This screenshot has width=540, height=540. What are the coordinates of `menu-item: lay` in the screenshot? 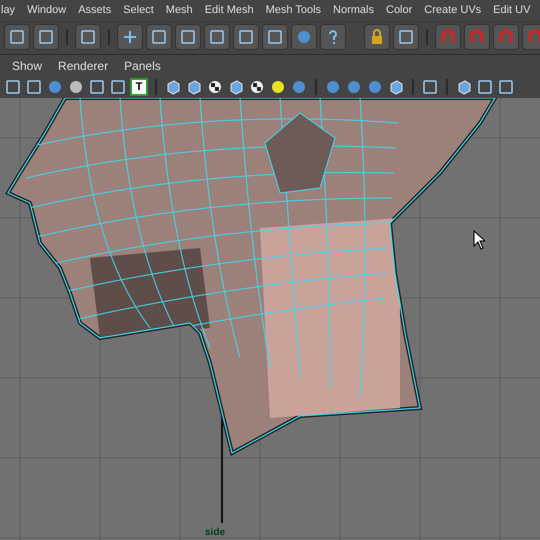 It's located at (8, 10).